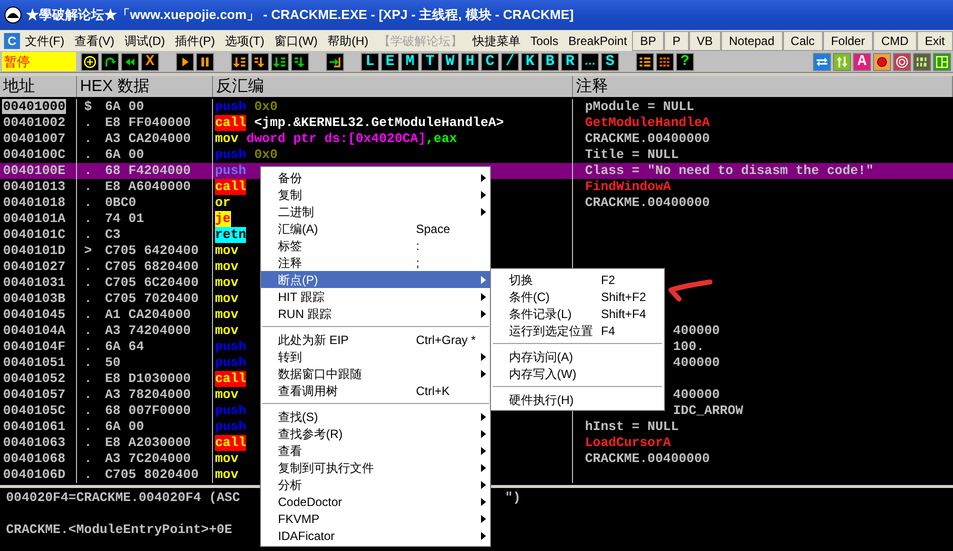 Image resolution: width=953 pixels, height=551 pixels. Describe the element at coordinates (119, 529) in the screenshot. I see `info-text: CRACKME.<ModuleEntryPoint>+0E` at that location.